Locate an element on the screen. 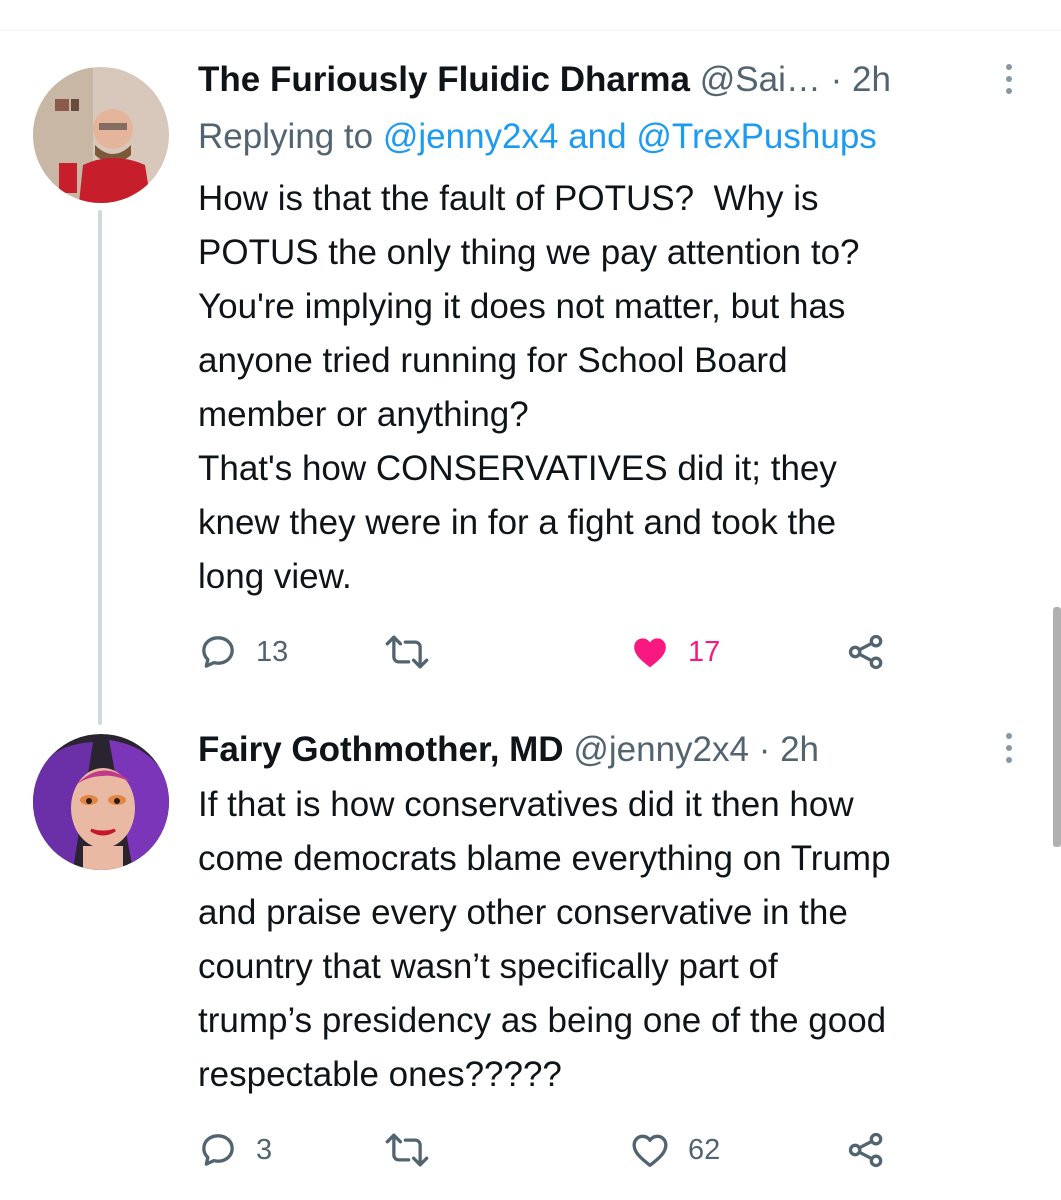 The height and width of the screenshot is (1200, 1061). display-name: The Furiously Fluidic Dharma is located at coordinates (444, 79).